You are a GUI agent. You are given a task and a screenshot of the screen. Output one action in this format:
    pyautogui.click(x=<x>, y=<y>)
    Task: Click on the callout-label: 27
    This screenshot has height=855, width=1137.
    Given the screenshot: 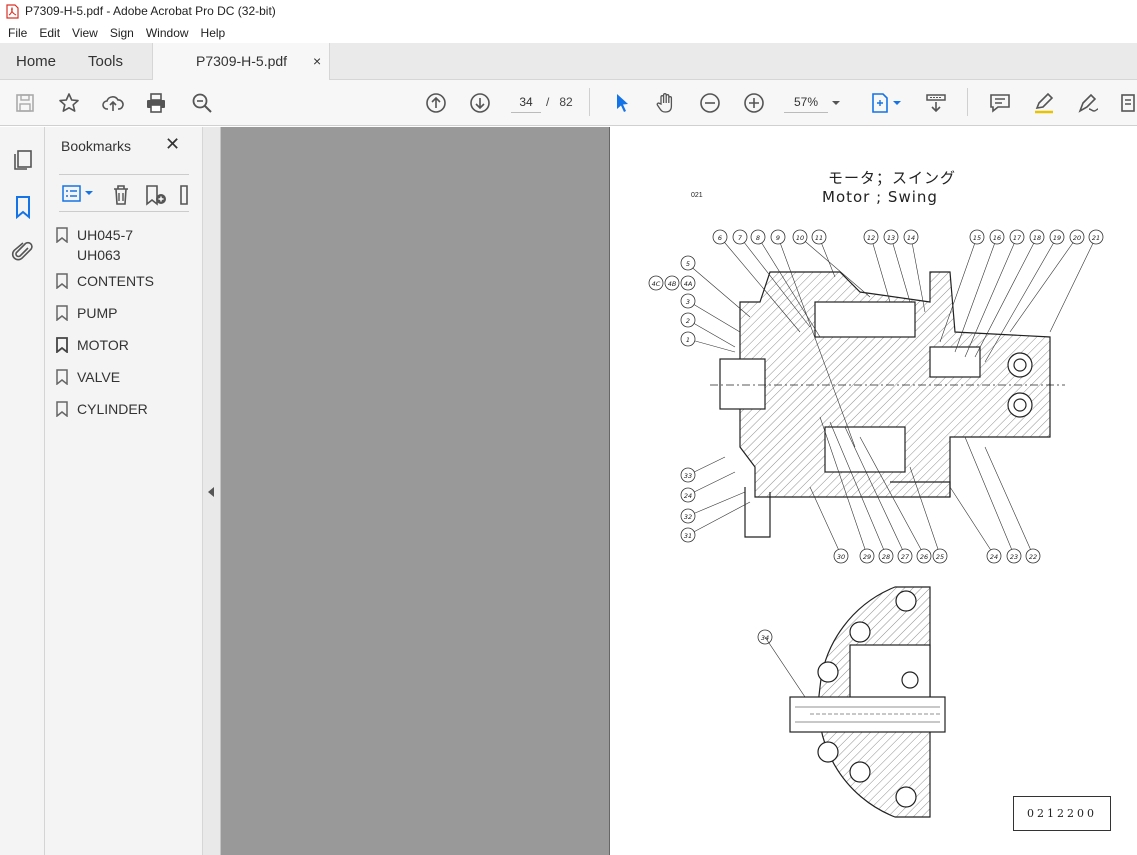 What is the action you would take?
    pyautogui.click(x=905, y=557)
    